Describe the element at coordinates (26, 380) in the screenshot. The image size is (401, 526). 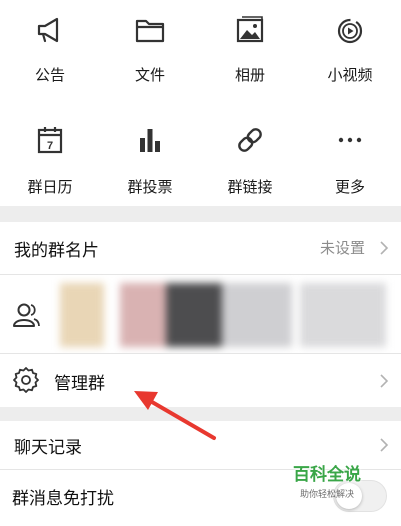
I see `gear-icon` at that location.